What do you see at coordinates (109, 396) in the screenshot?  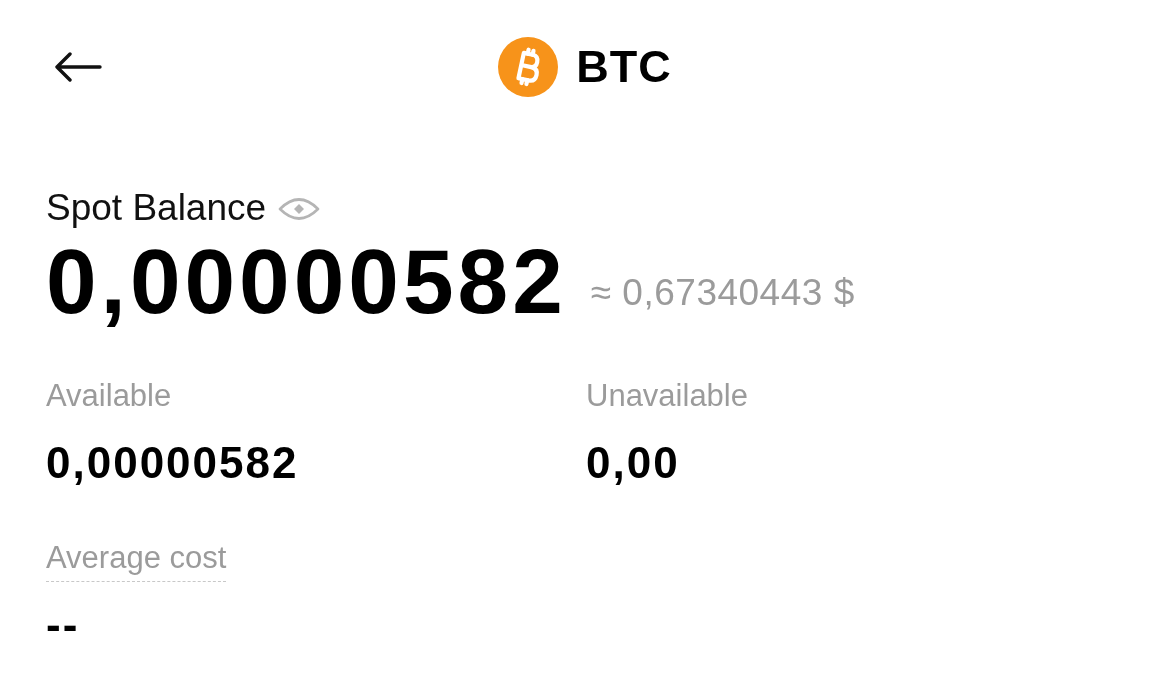 I see `stat-label: Available` at bounding box center [109, 396].